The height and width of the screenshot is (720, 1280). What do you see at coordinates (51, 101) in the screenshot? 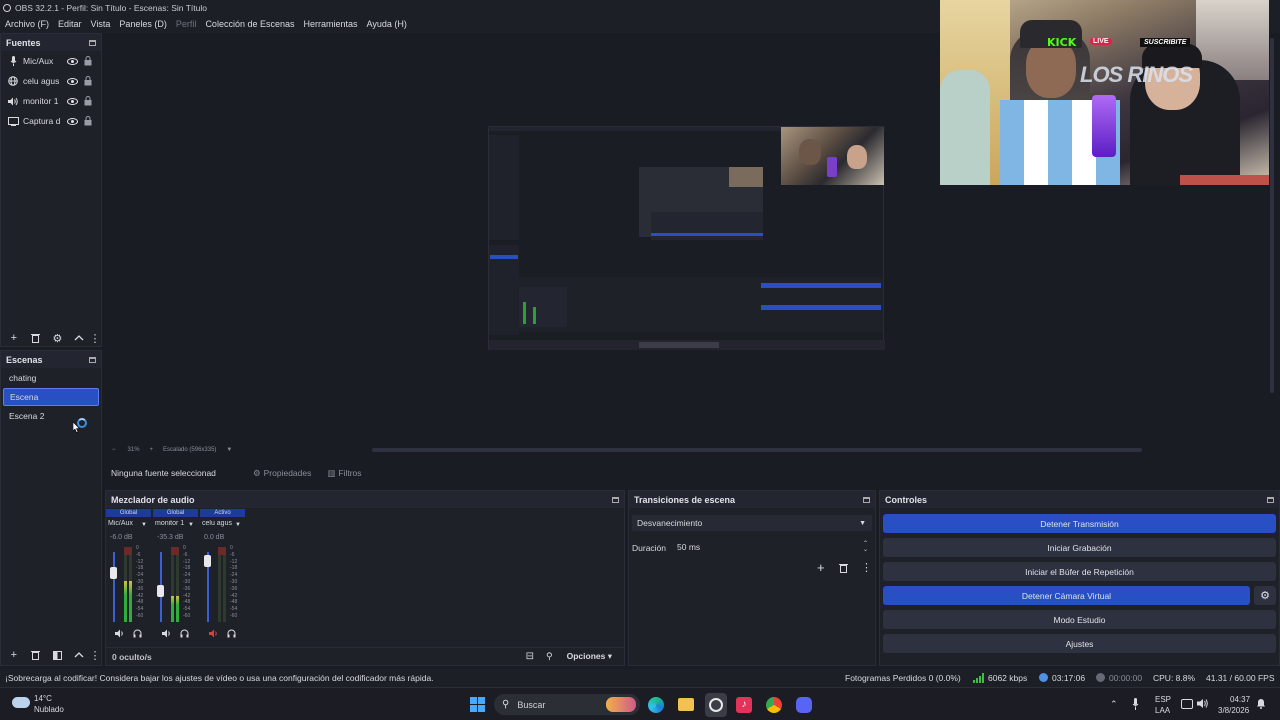
I see `source-item-monitor: monitor 1` at bounding box center [51, 101].